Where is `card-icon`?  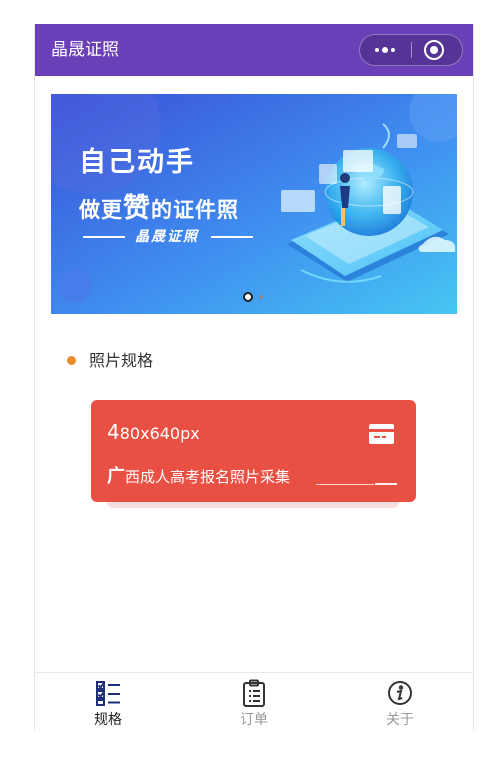 card-icon is located at coordinates (381, 434).